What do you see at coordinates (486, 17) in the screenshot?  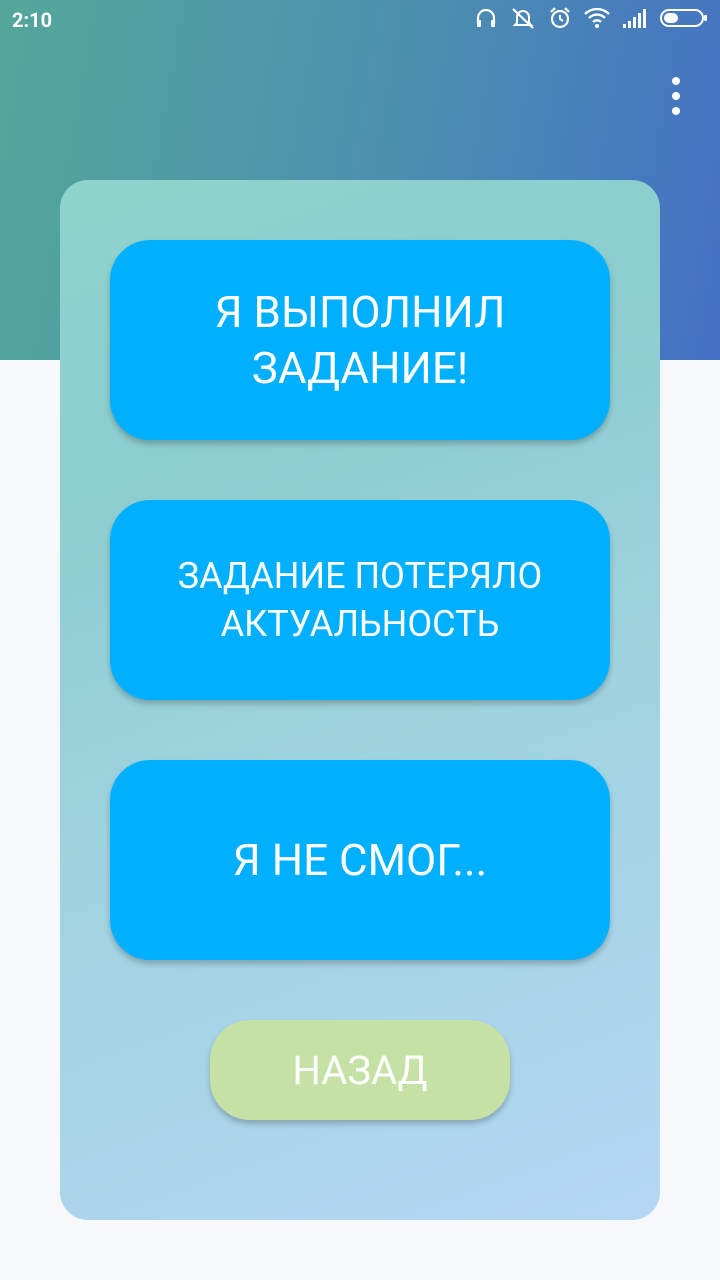 I see `headphones-icon` at bounding box center [486, 17].